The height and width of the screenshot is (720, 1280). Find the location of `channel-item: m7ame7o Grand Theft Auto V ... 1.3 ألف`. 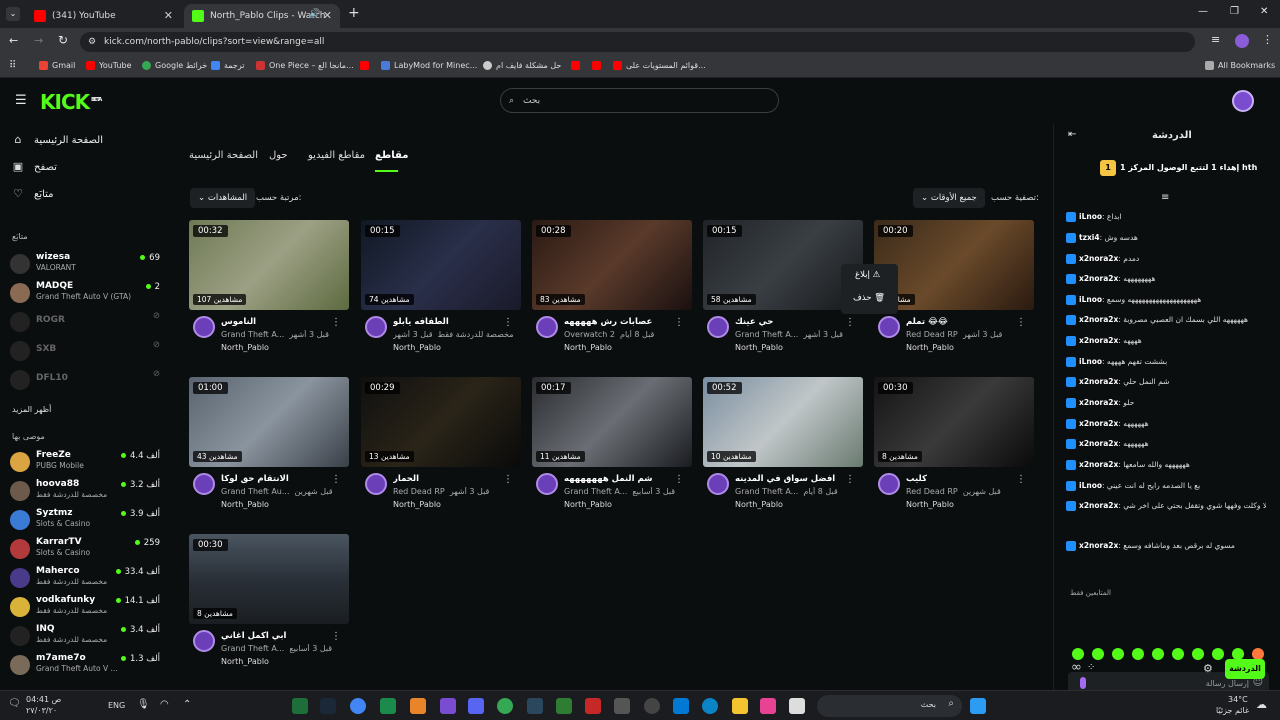

channel-item: m7ame7o Grand Theft Auto V ... 1.3 ألف is located at coordinates (85, 665).